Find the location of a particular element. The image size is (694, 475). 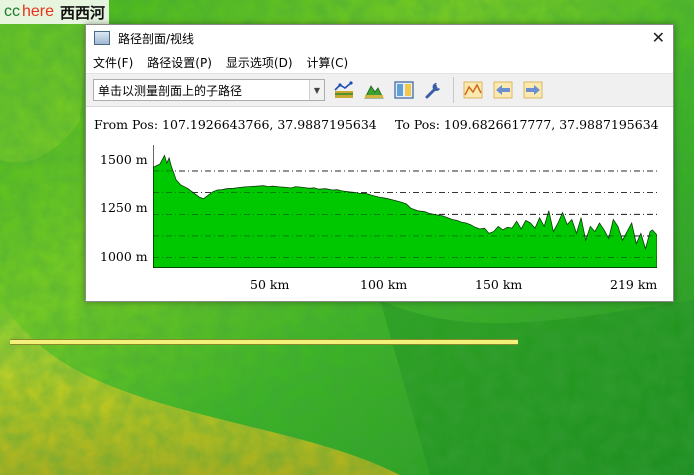

step-back-icon is located at coordinates (503, 90).